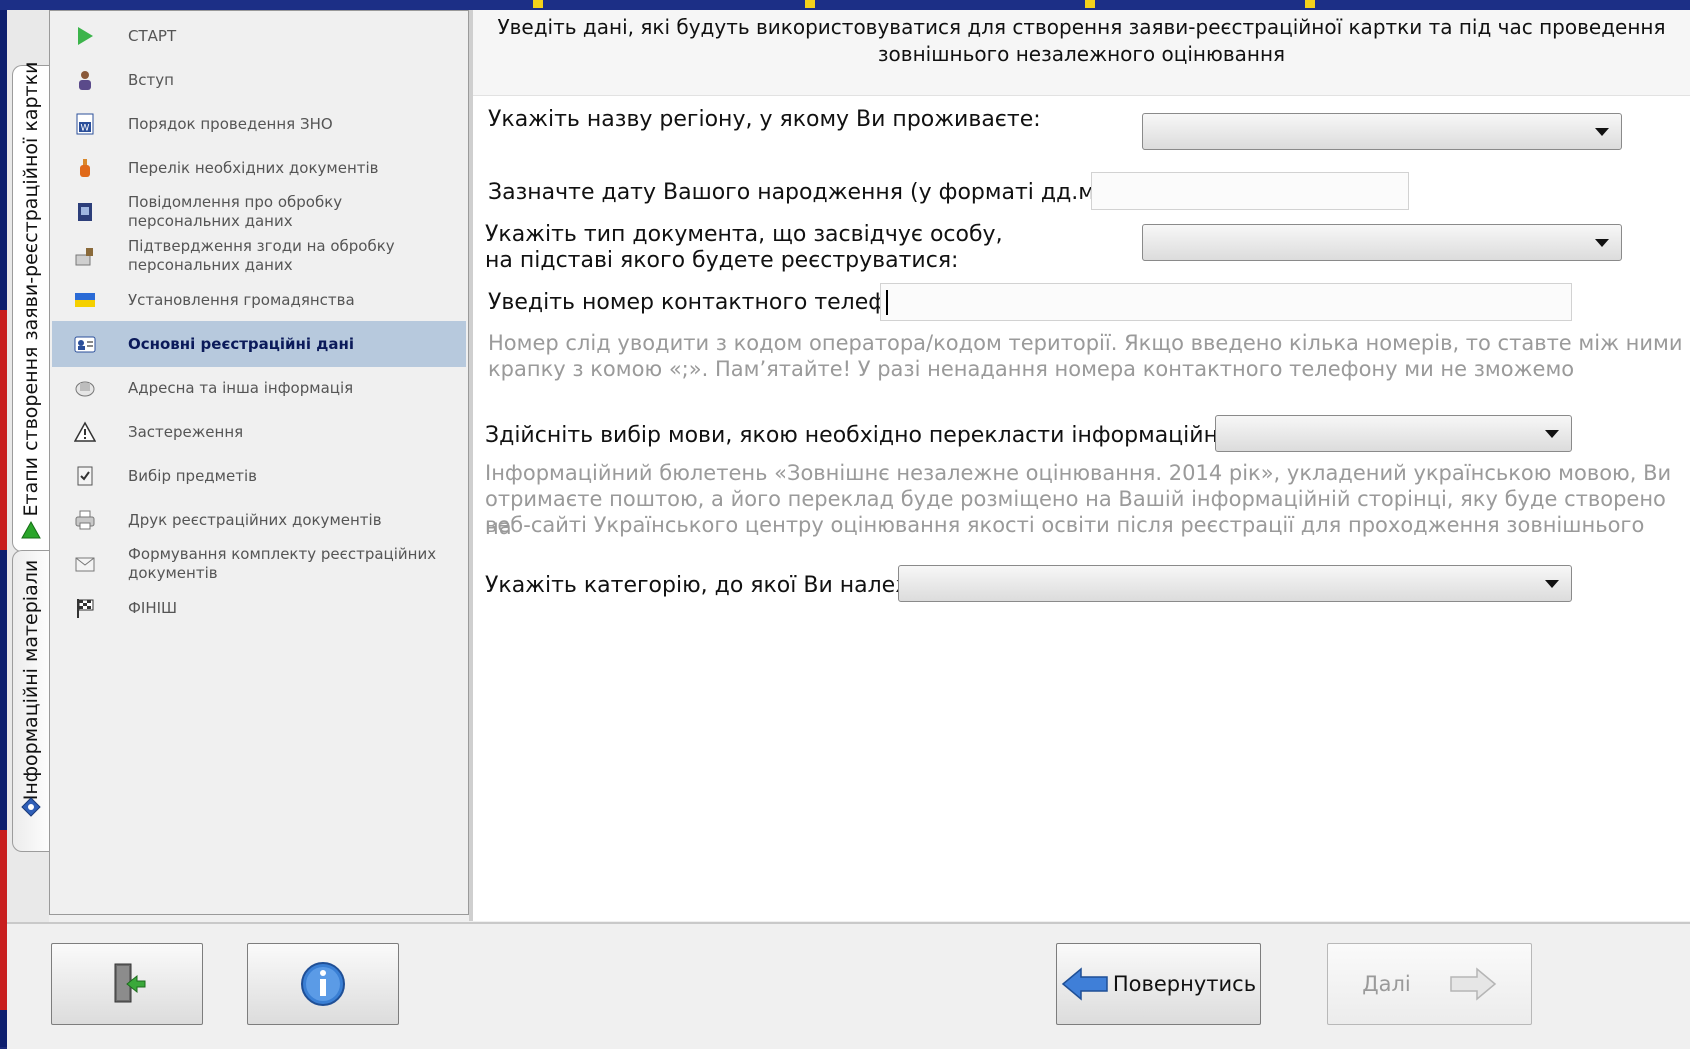 This screenshot has width=1690, height=1049. What do you see at coordinates (1386, 984) in the screenshot?
I see `next-button-label: Далі` at bounding box center [1386, 984].